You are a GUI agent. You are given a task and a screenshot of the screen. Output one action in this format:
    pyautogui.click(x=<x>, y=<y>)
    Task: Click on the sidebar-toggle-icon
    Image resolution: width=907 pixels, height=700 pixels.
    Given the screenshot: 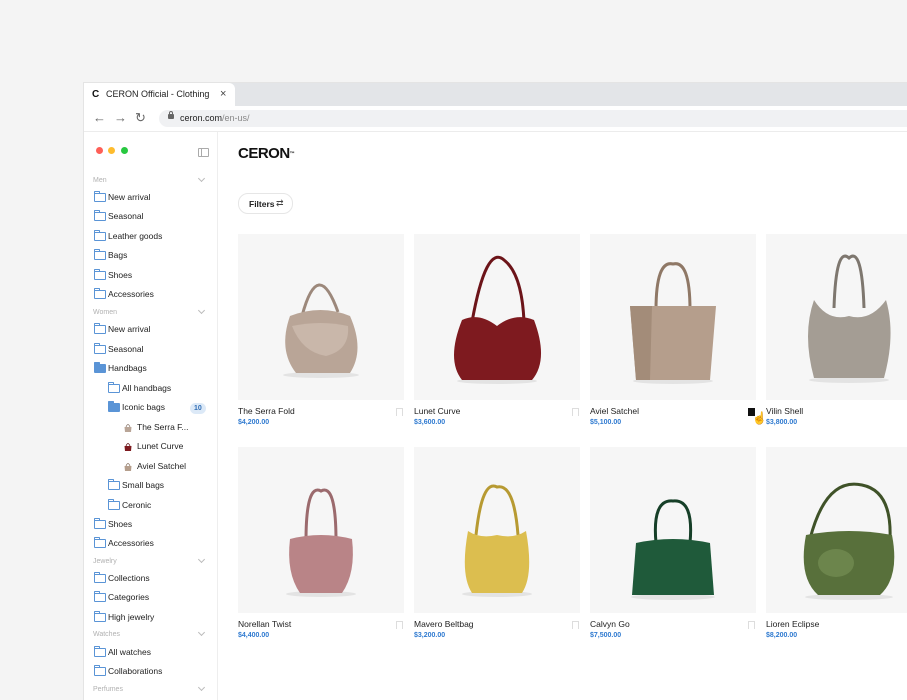 What is the action you would take?
    pyautogui.click(x=203, y=152)
    